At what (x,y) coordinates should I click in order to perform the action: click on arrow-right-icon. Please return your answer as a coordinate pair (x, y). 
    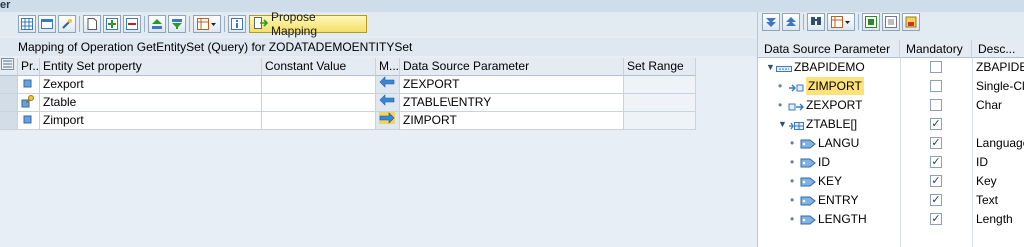
    Looking at the image, I should click on (388, 121).